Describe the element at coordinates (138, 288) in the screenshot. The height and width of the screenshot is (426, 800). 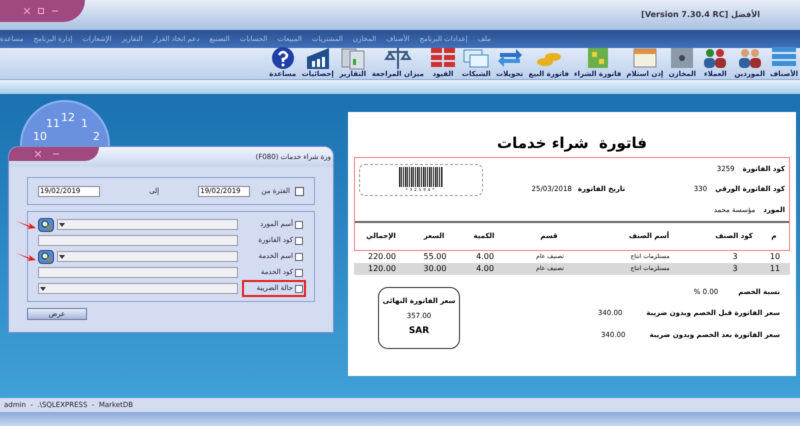
I see `dropdown-field` at that location.